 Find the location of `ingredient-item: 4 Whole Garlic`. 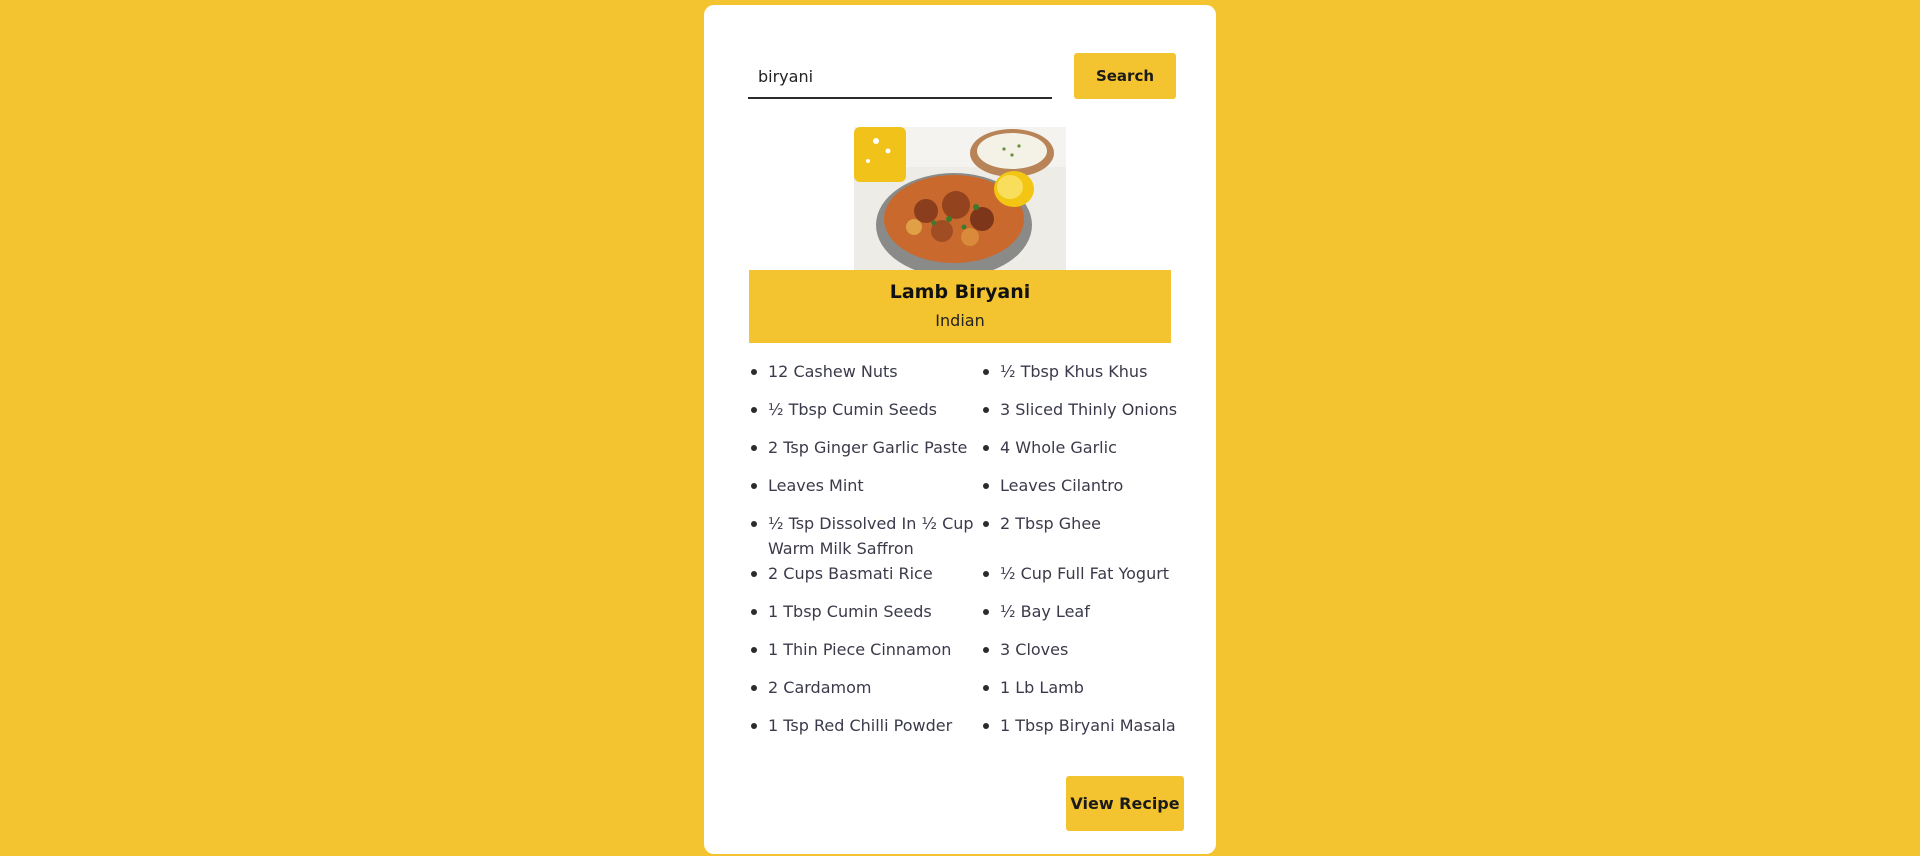

ingredient-item: 4 Whole Garlic is located at coordinates (1080, 454).